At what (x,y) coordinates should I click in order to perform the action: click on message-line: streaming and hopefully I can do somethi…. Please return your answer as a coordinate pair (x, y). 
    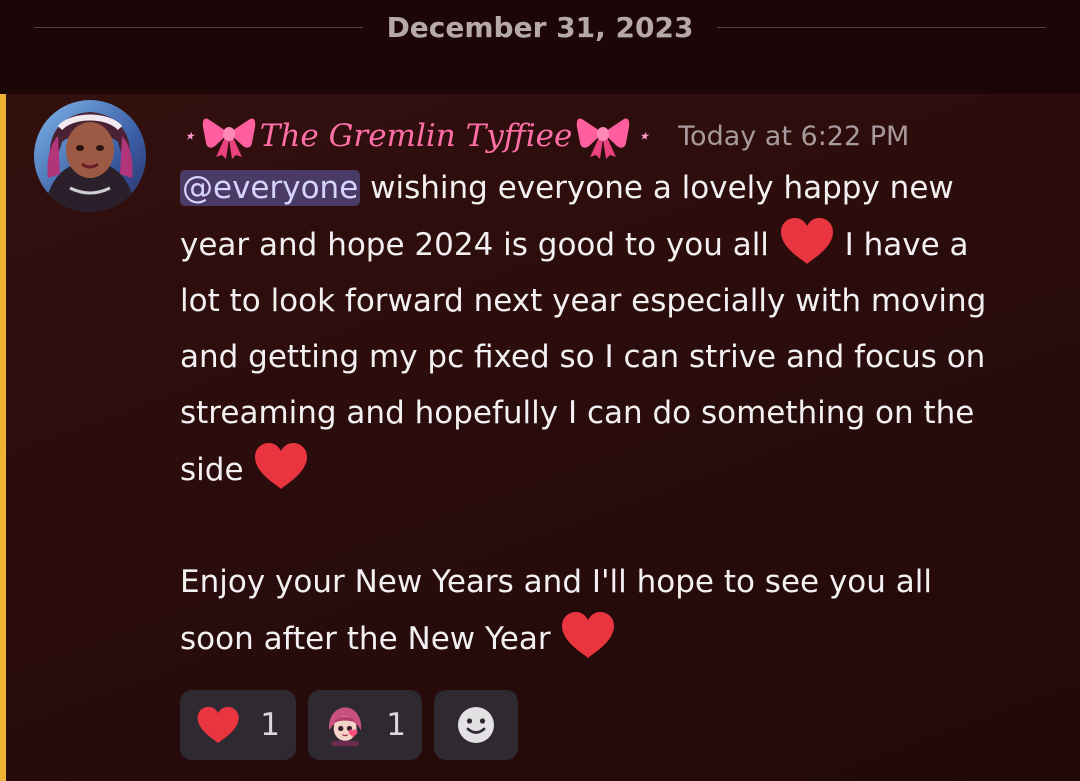
    Looking at the image, I should click on (577, 413).